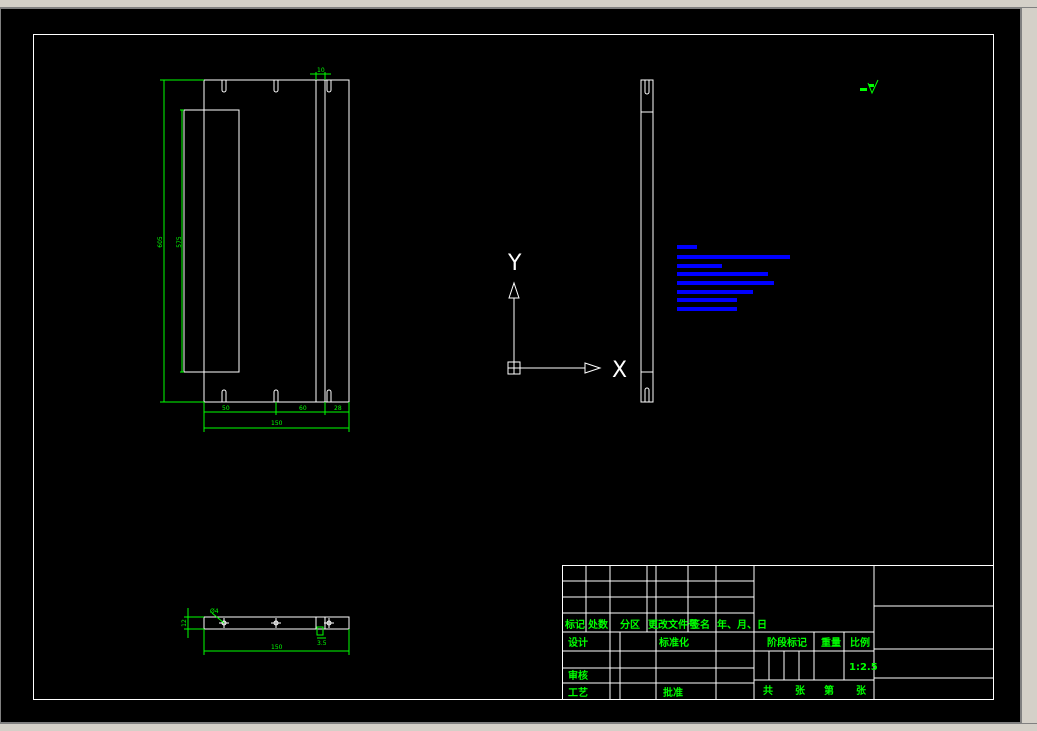  I want to click on tb-header-zone: 分区, so click(630, 624).